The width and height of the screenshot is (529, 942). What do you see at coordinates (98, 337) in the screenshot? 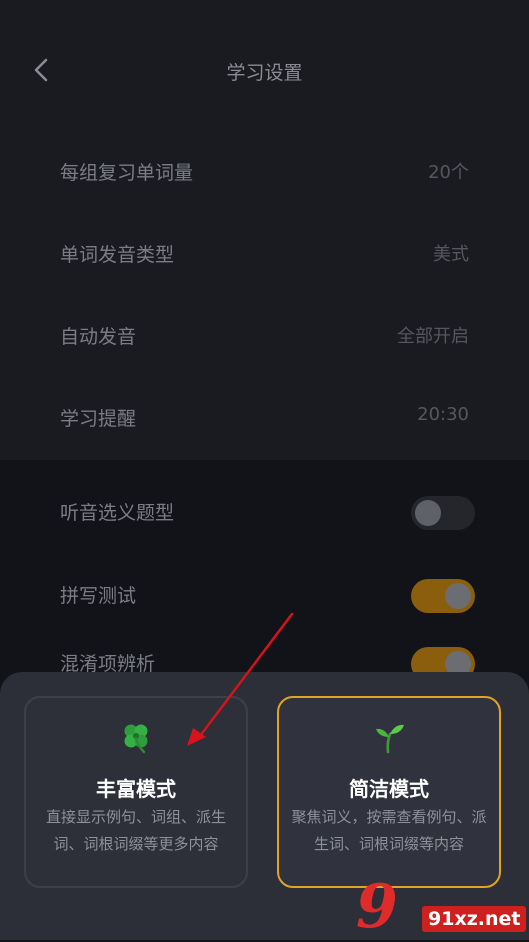
I see `setting-label: 自动发音` at bounding box center [98, 337].